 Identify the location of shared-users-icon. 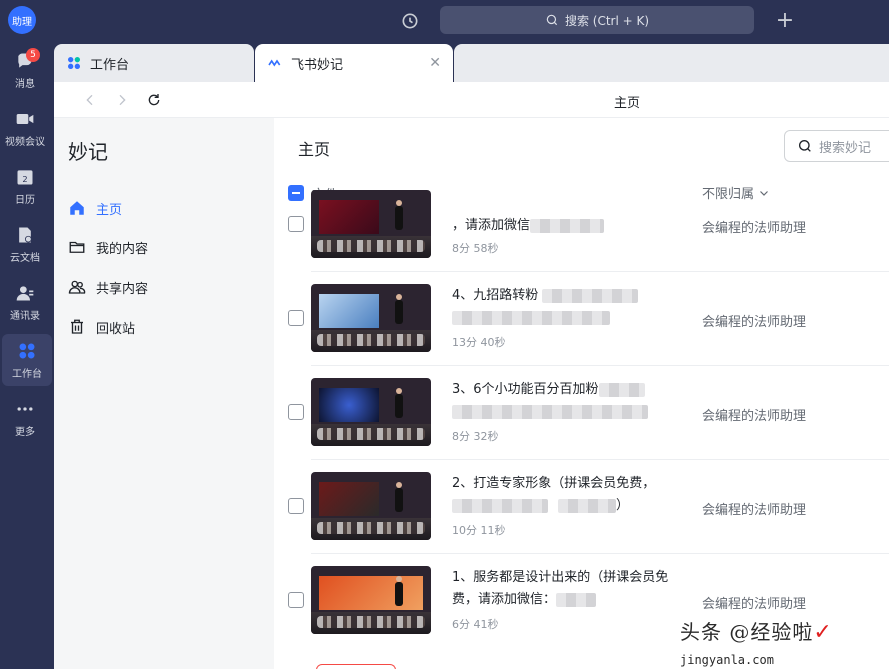
(77, 287).